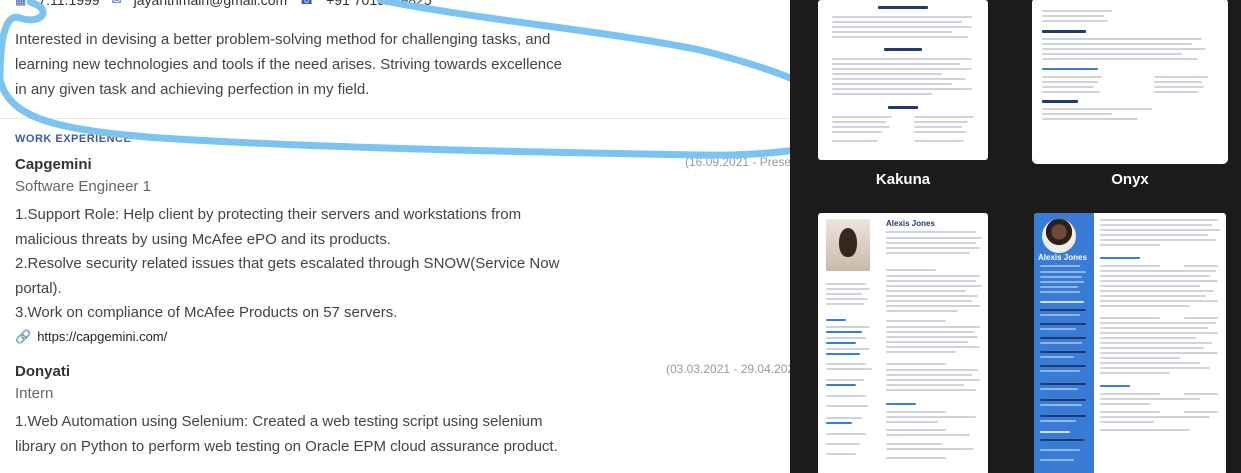  What do you see at coordinates (307, 3) in the screenshot?
I see `phone-icon: ☎` at bounding box center [307, 3].